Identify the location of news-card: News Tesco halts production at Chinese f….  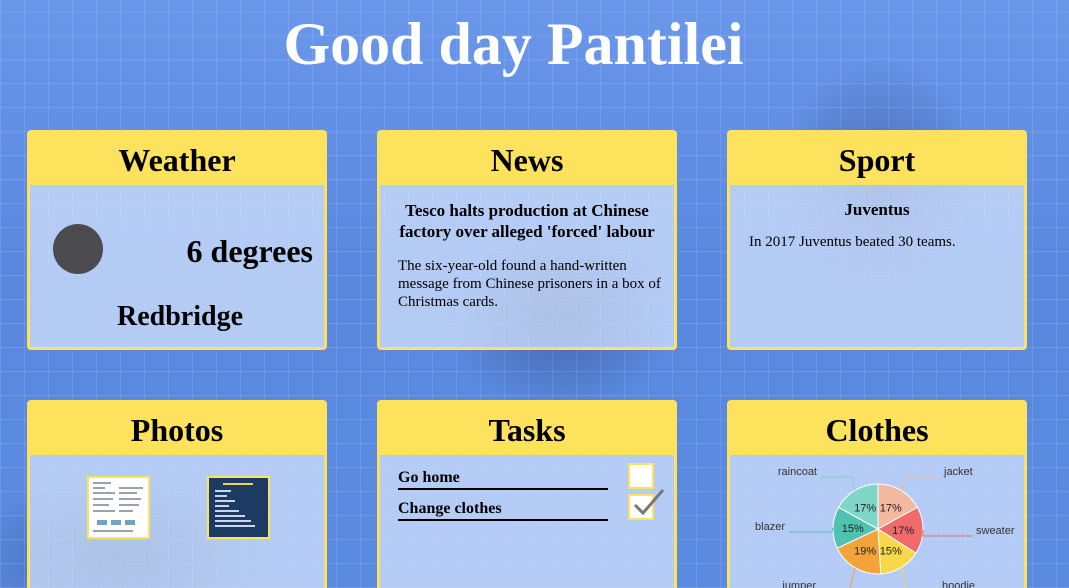
(527, 240).